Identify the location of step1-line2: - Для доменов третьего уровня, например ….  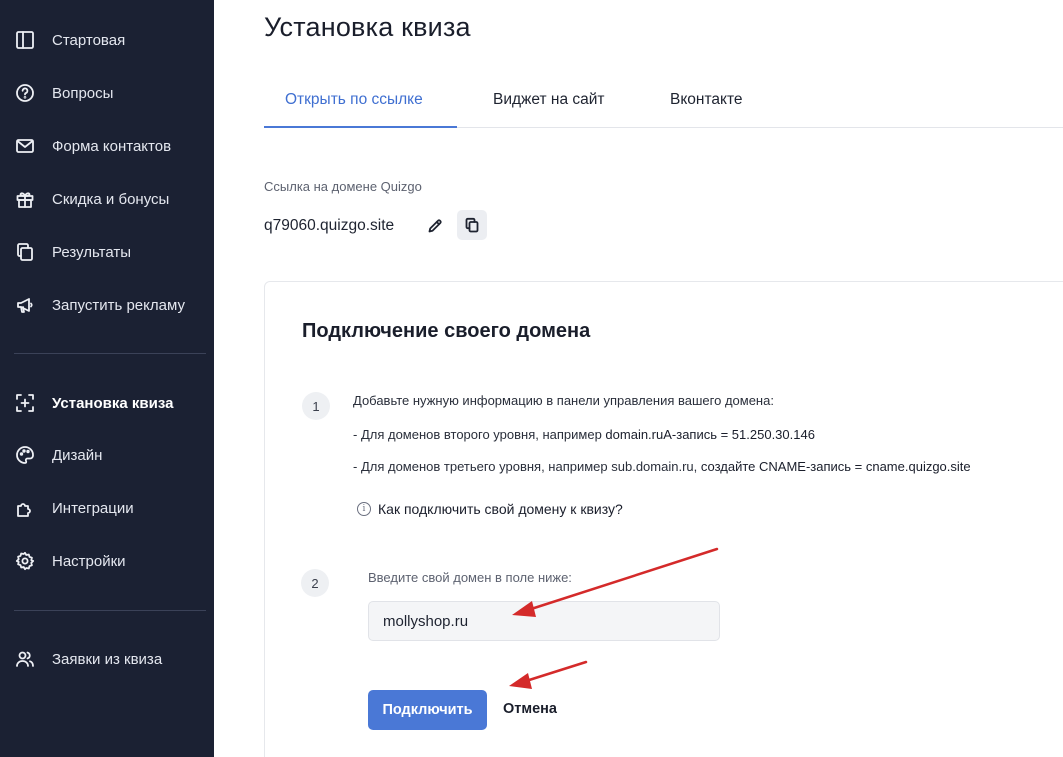
(662, 466).